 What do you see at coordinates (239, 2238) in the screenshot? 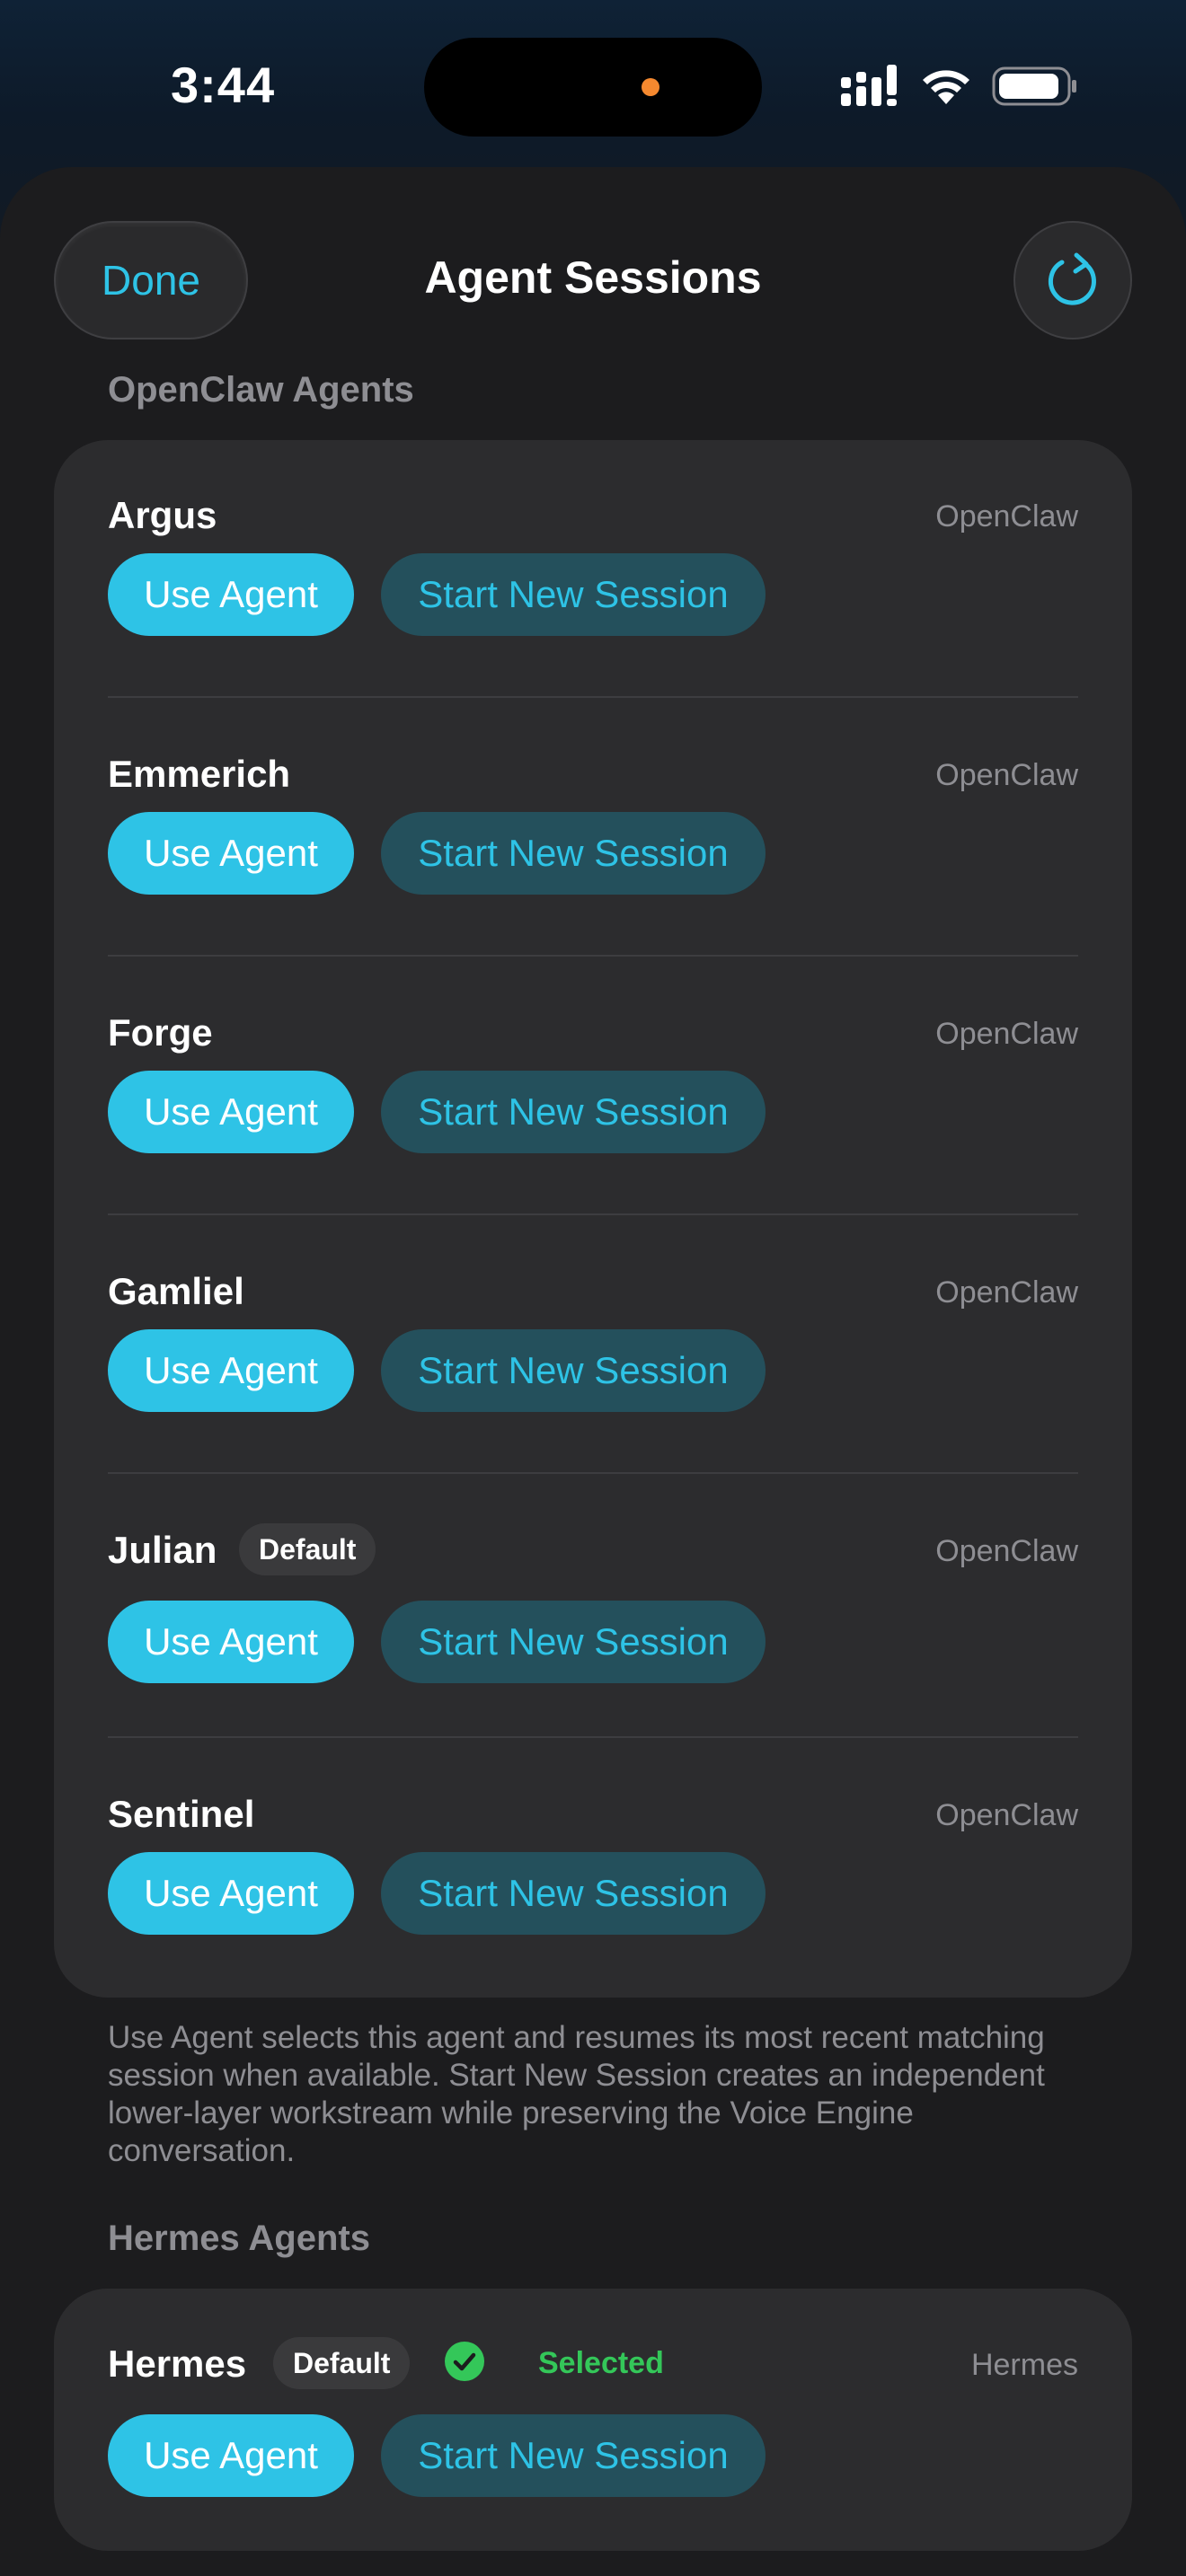
I see `section-header-hermes: Hermes Agents` at bounding box center [239, 2238].